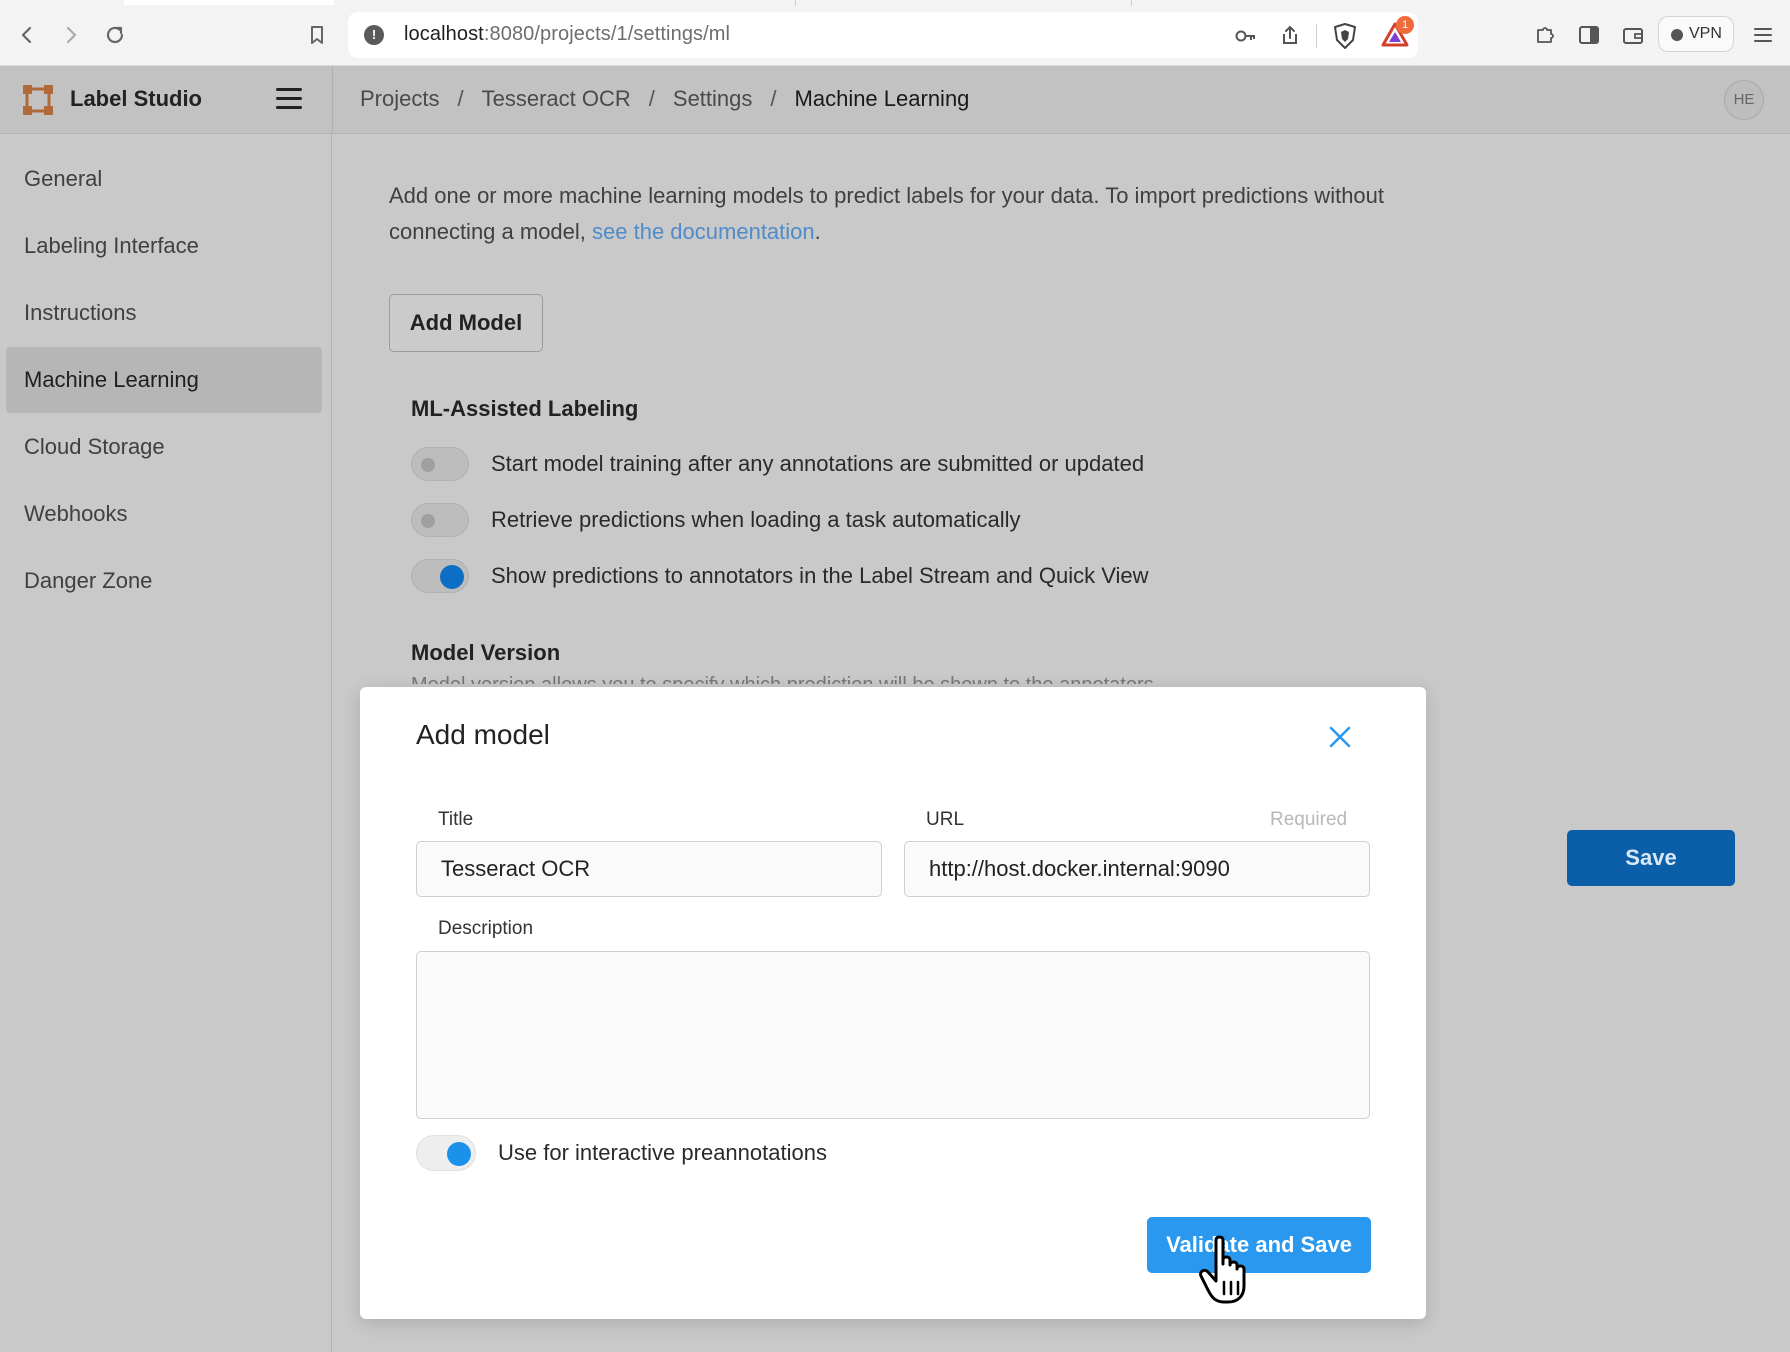 The width and height of the screenshot is (1790, 1352). What do you see at coordinates (290, 100) in the screenshot?
I see `hamburger-menu-icon` at bounding box center [290, 100].